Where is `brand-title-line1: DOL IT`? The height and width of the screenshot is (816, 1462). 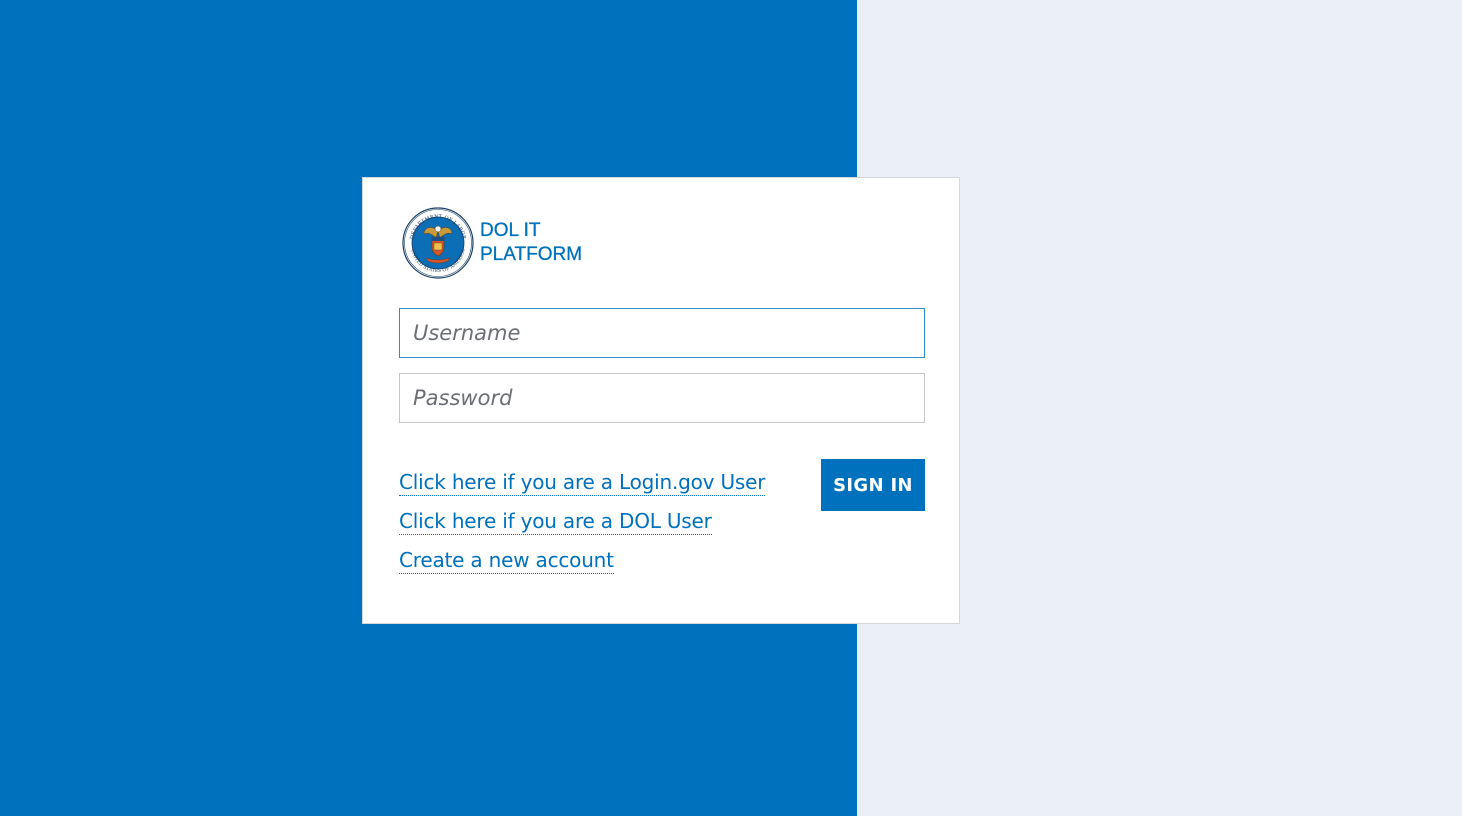 brand-title-line1: DOL IT is located at coordinates (510, 230).